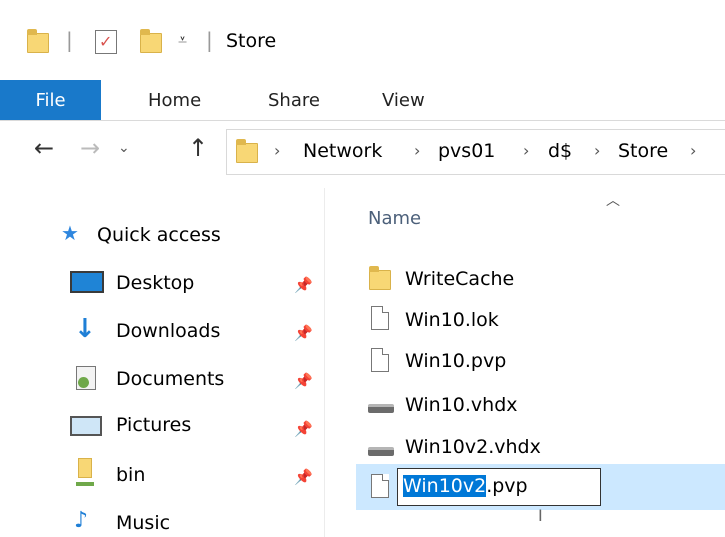 The width and height of the screenshot is (725, 537). I want to click on nav-downloads: Downloads, so click(168, 331).